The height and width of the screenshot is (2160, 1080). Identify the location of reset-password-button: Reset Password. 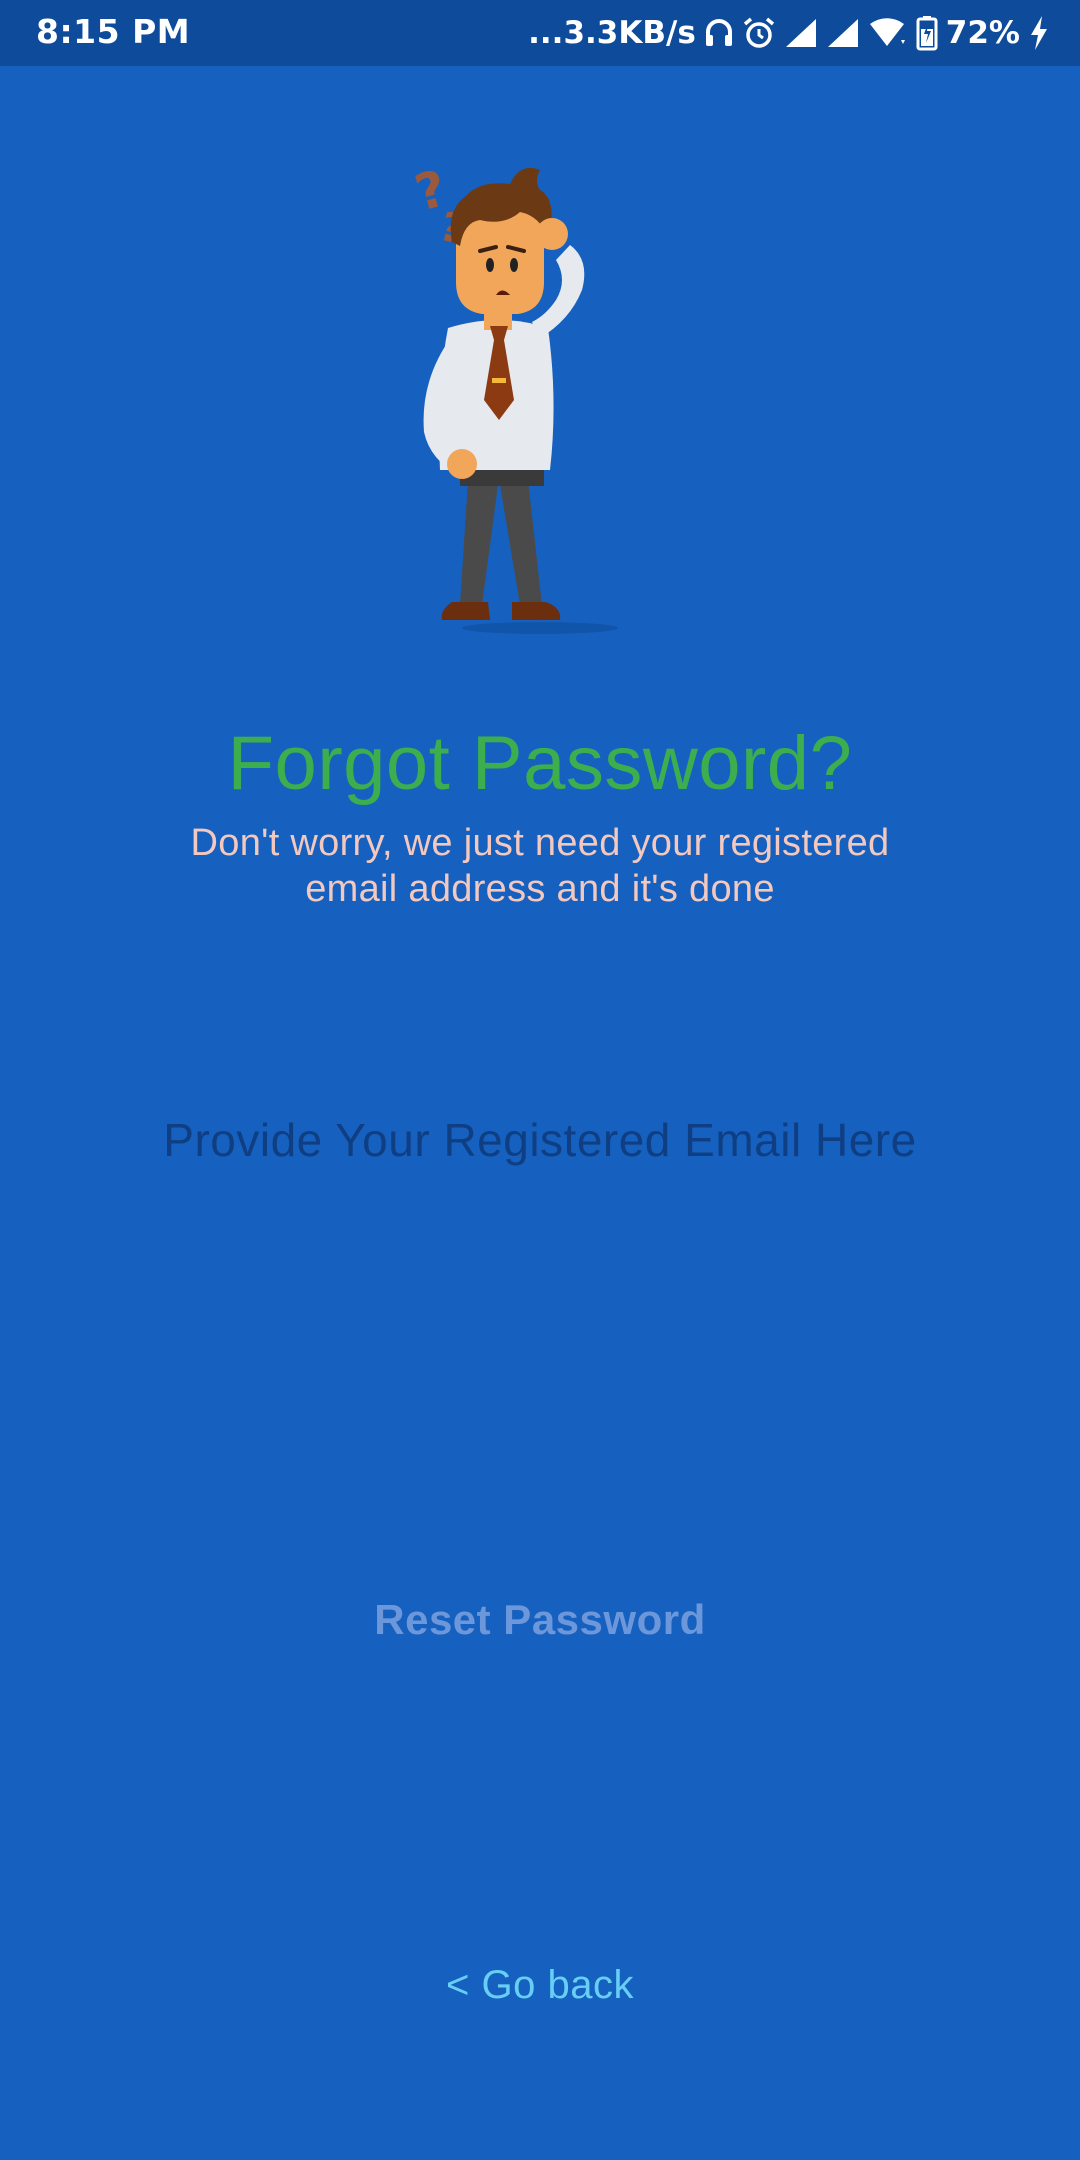
(540, 1620).